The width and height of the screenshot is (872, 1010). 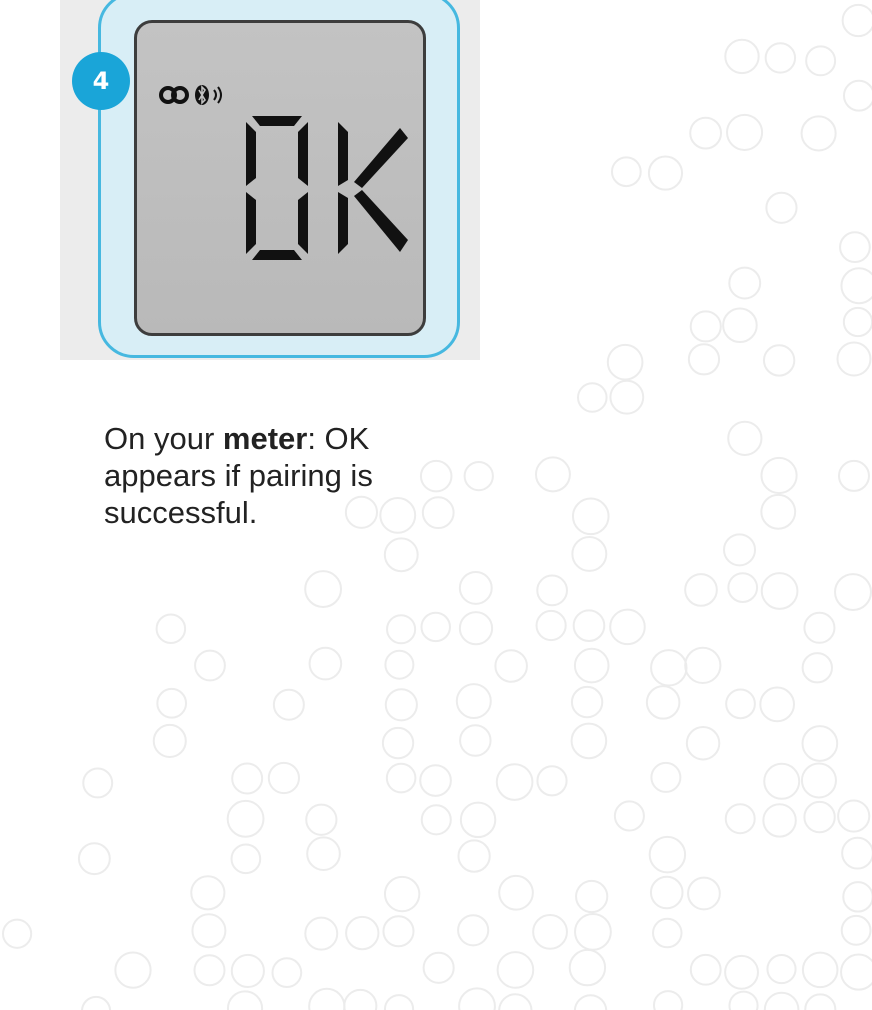 I want to click on bluetooth-icon, so click(x=202, y=95).